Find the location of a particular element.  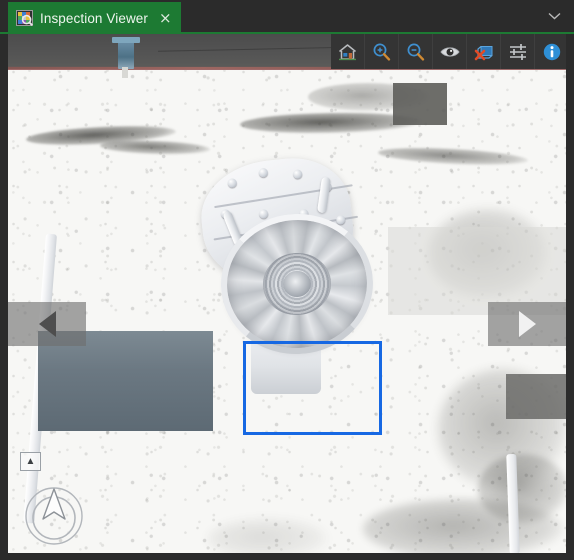

info-button is located at coordinates (550, 51).